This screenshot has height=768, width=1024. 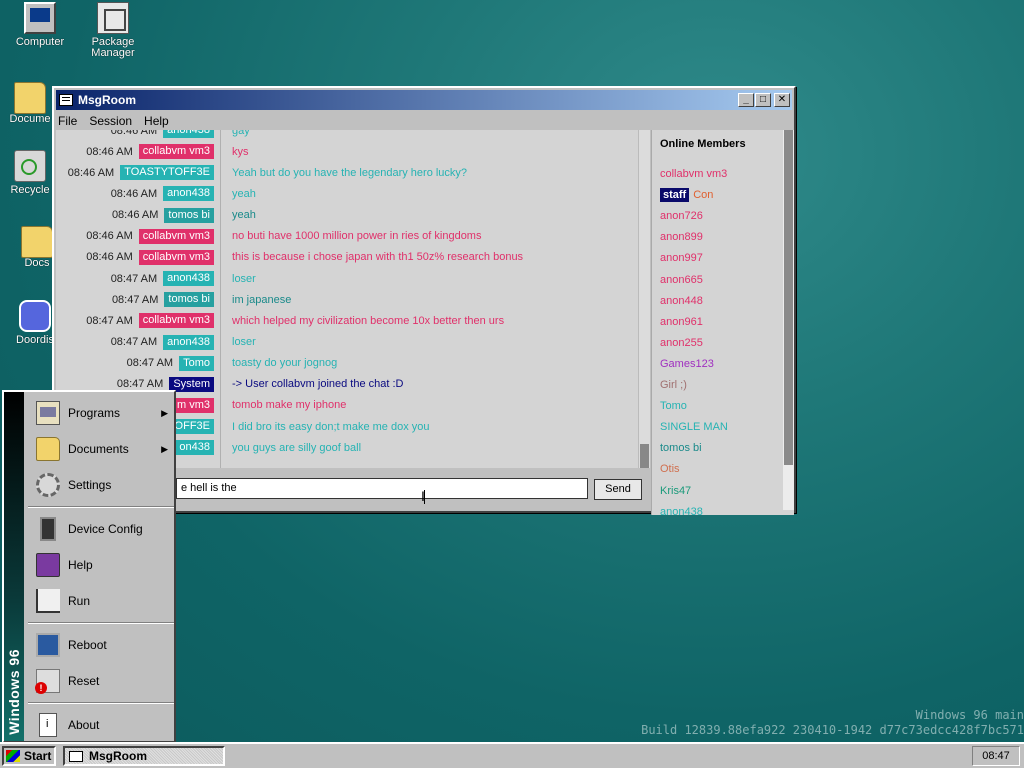 What do you see at coordinates (101, 645) in the screenshot?
I see `start-item-reboot: Reboot` at bounding box center [101, 645].